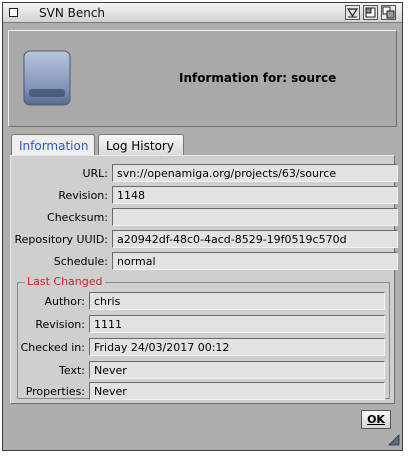 Image resolution: width=417 pixels, height=459 pixels. Describe the element at coordinates (141, 145) in the screenshot. I see `tab-log-history: Log History` at that location.